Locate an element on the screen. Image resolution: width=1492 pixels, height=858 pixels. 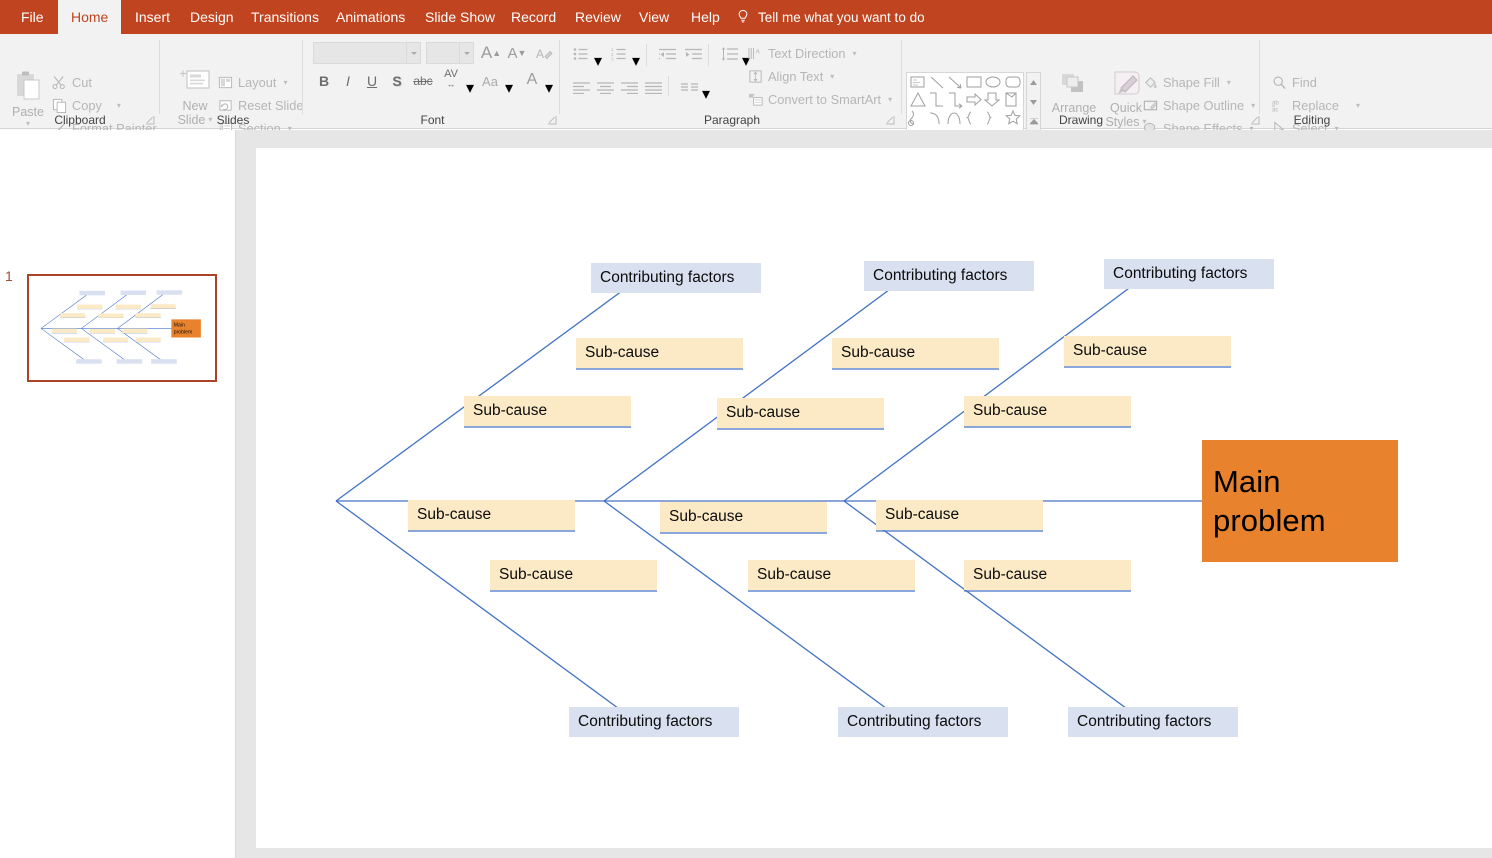
smartart-chevron-down-icon: ▾ is located at coordinates (890, 99).